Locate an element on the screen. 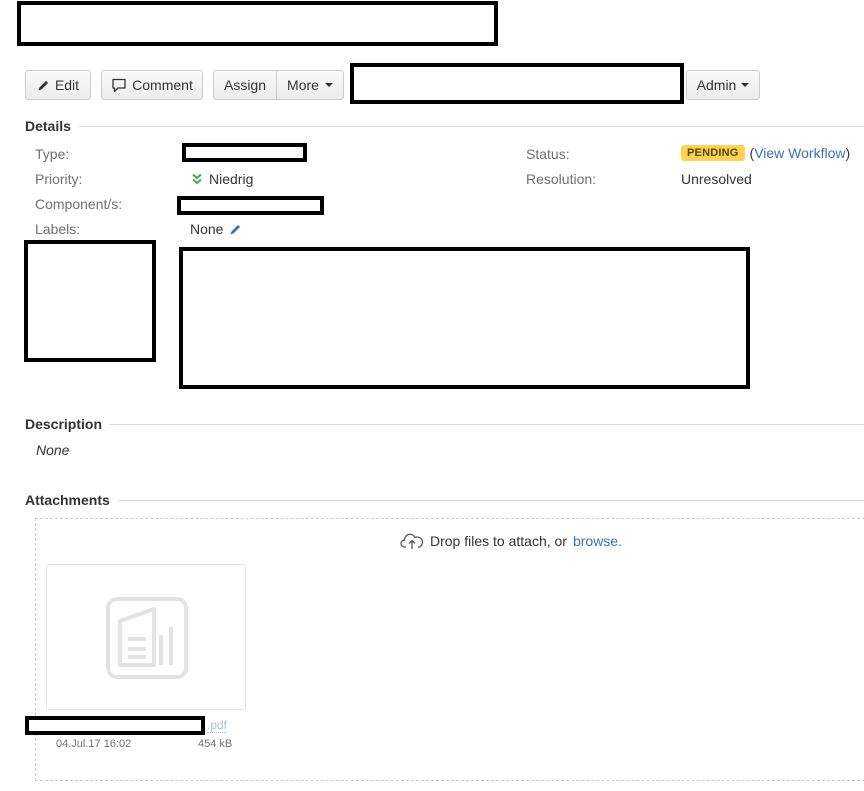  assign-label: Assign is located at coordinates (245, 85).